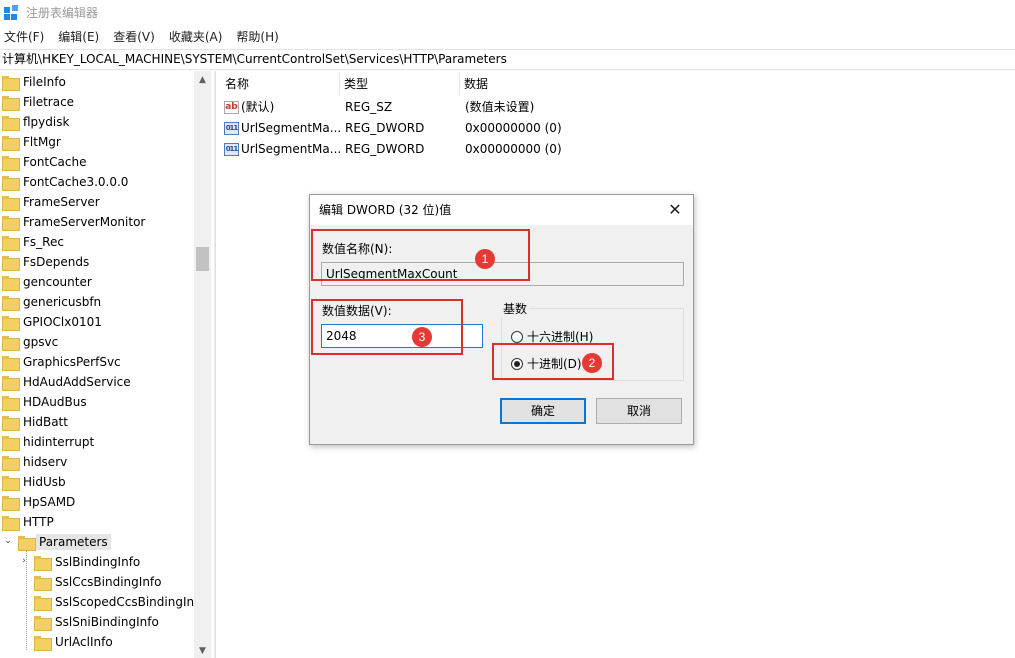 This screenshot has width=1015, height=658. I want to click on tree-item: FltMgr, so click(31, 142).